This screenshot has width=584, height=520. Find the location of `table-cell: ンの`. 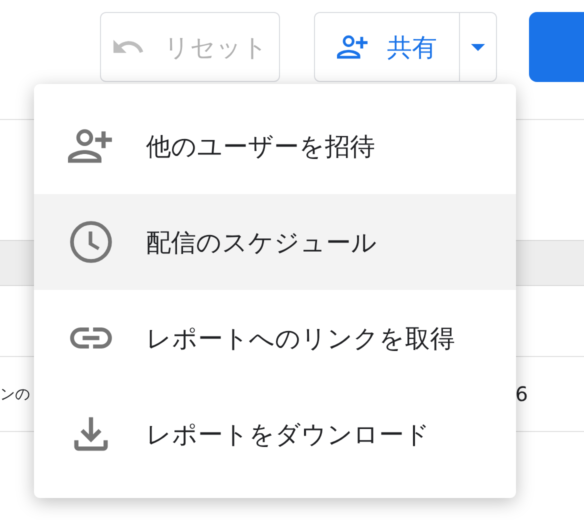

table-cell: ンの is located at coordinates (15, 394).